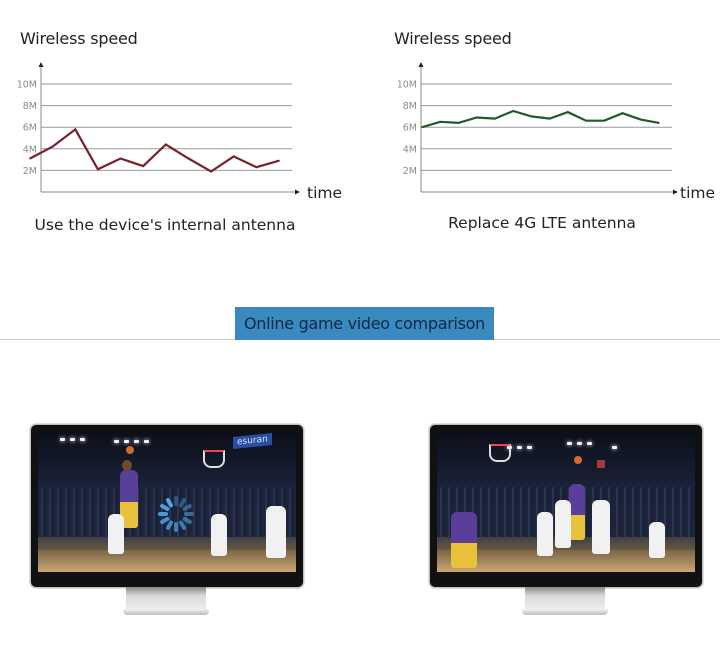  I want to click on court-floor, so click(167, 561).